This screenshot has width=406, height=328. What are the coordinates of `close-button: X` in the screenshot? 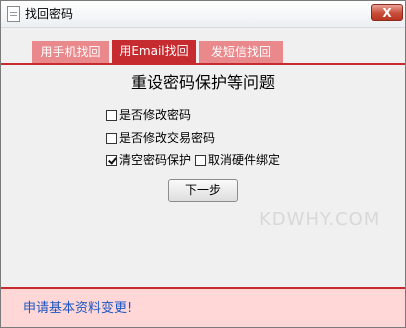 It's located at (387, 12).